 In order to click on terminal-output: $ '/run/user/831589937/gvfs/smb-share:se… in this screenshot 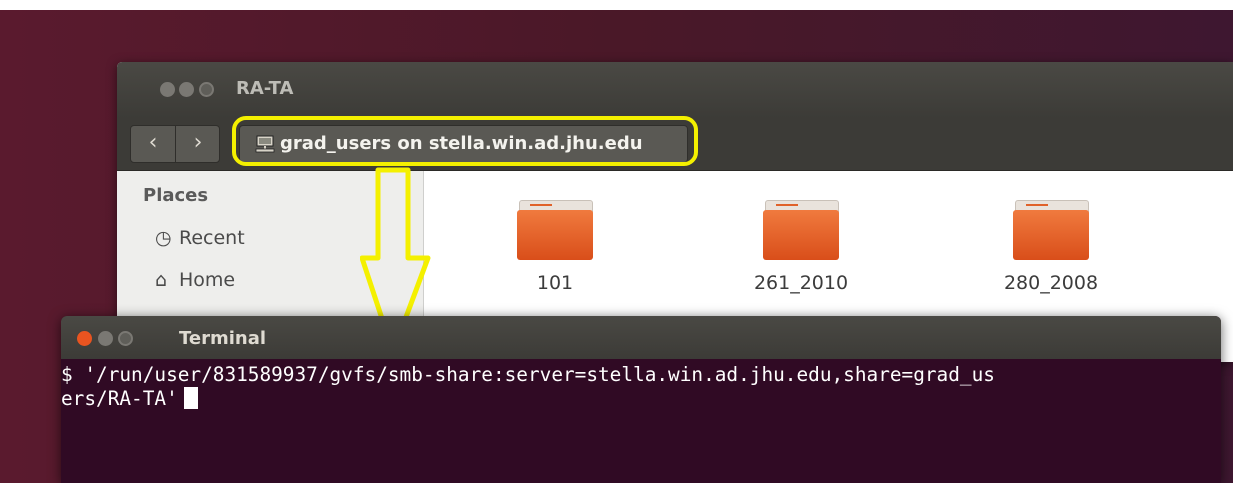, I will do `click(641, 387)`.